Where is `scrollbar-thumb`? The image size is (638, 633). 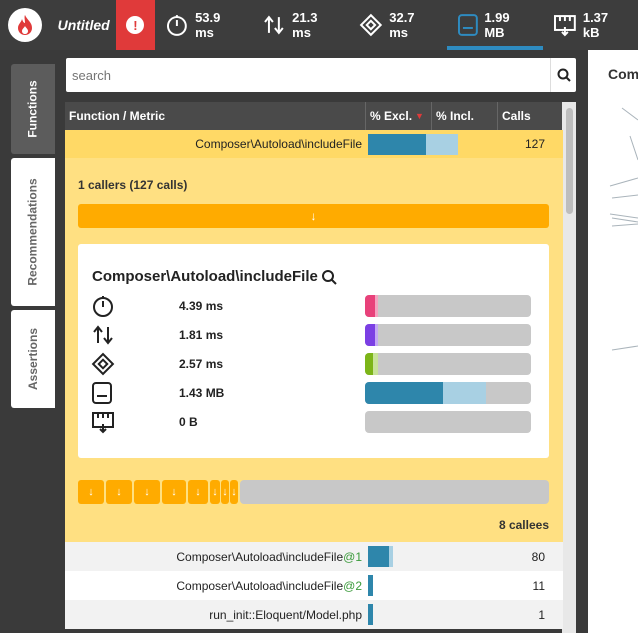 scrollbar-thumb is located at coordinates (569, 161).